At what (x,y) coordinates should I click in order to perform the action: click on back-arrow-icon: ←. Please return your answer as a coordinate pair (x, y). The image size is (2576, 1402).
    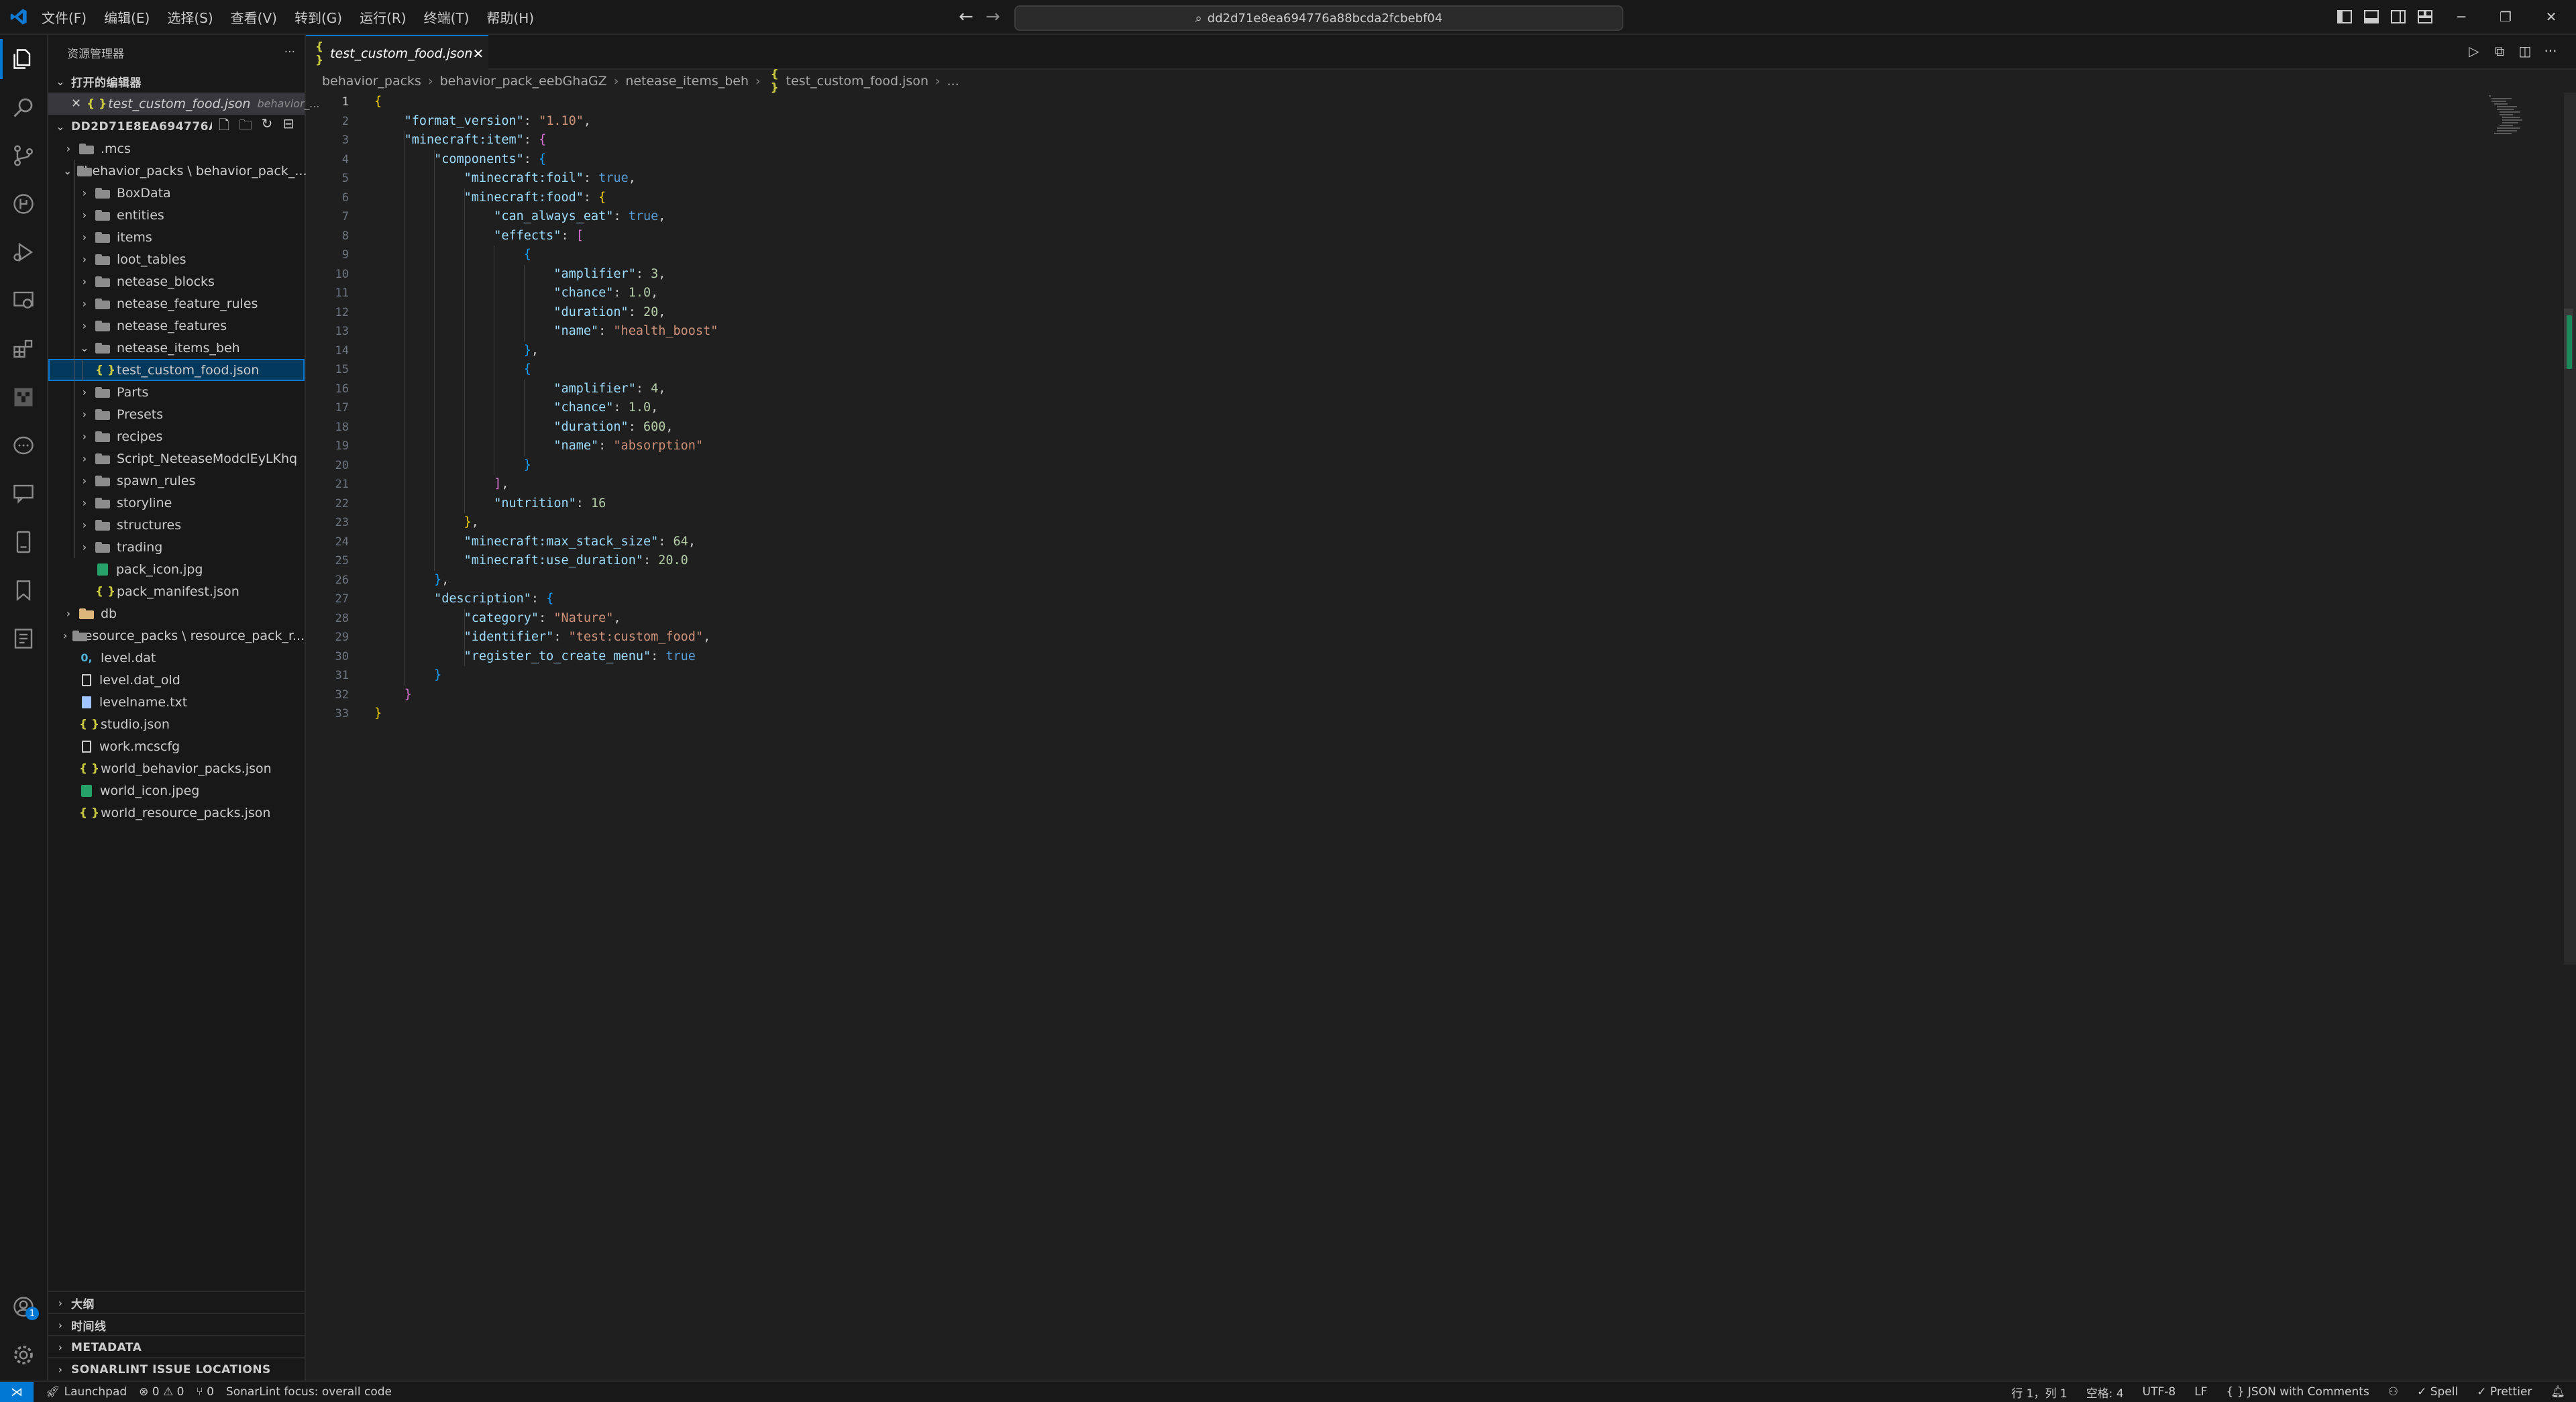
    Looking at the image, I should click on (966, 17).